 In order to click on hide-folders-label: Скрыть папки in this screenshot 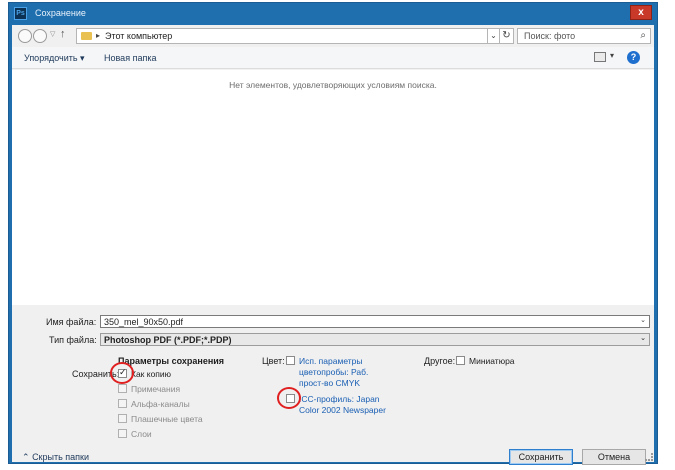, I will do `click(61, 457)`.